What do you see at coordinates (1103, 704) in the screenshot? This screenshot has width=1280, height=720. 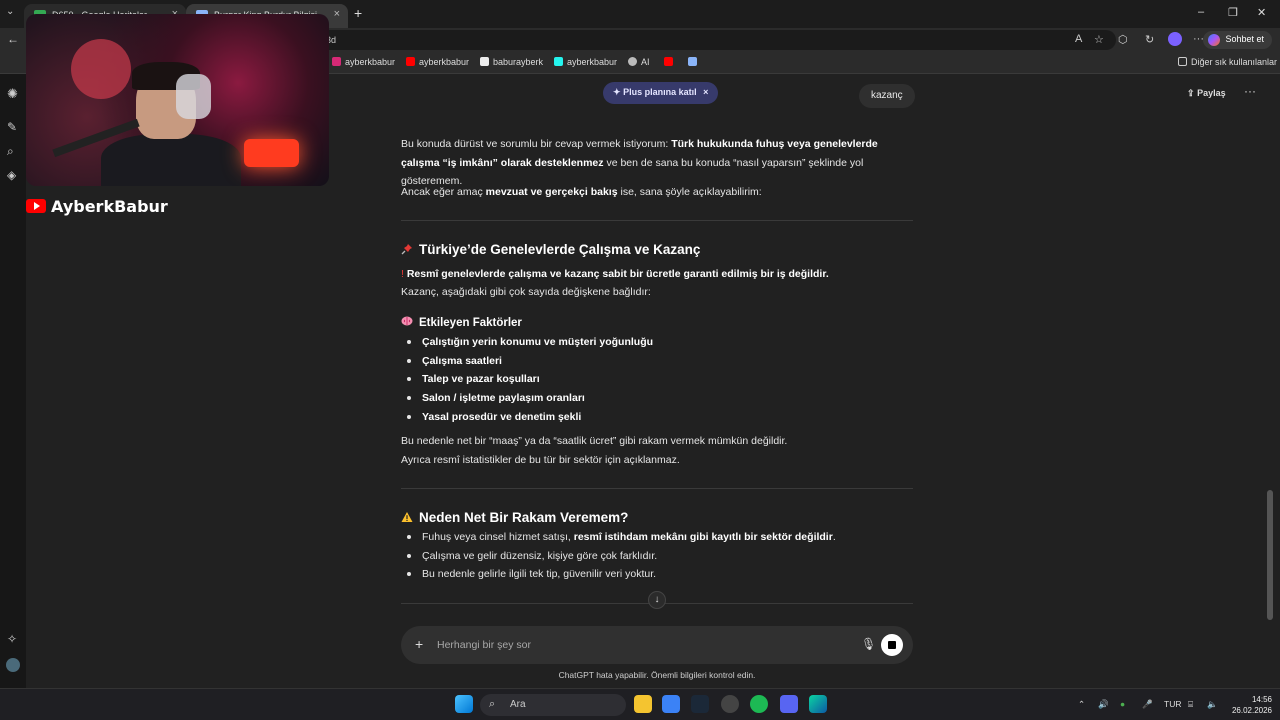 I see `volume-icon: 🔊` at bounding box center [1103, 704].